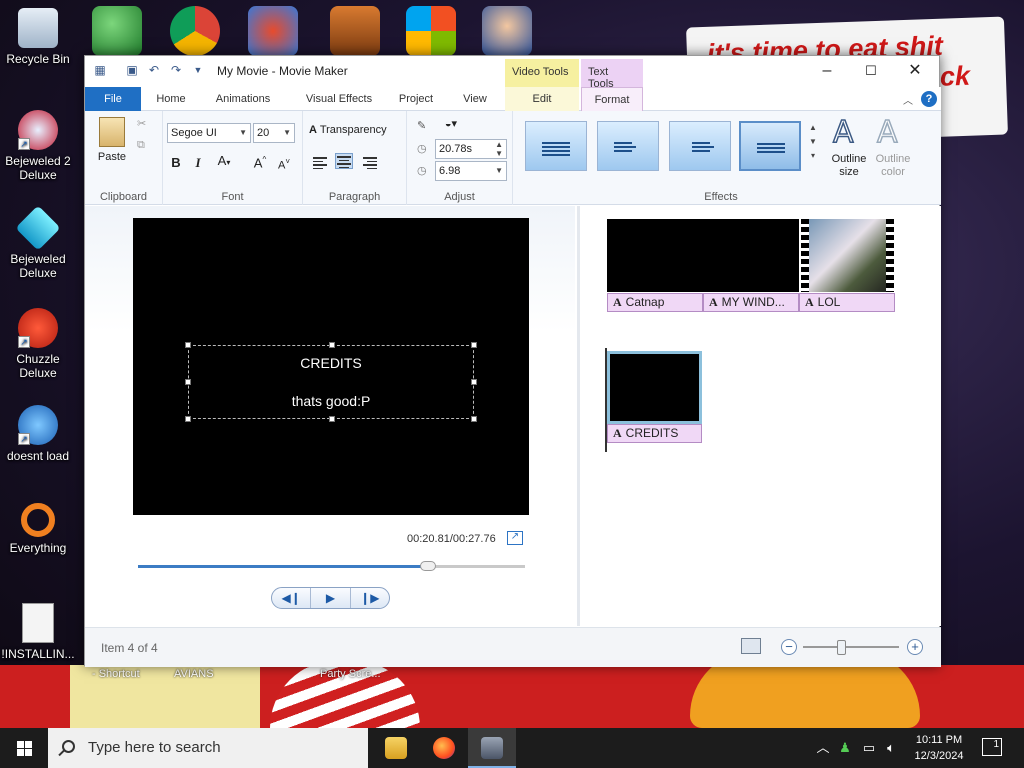  Describe the element at coordinates (370, 598) in the screenshot. I see `next-frame-icon: ❙▶` at that location.